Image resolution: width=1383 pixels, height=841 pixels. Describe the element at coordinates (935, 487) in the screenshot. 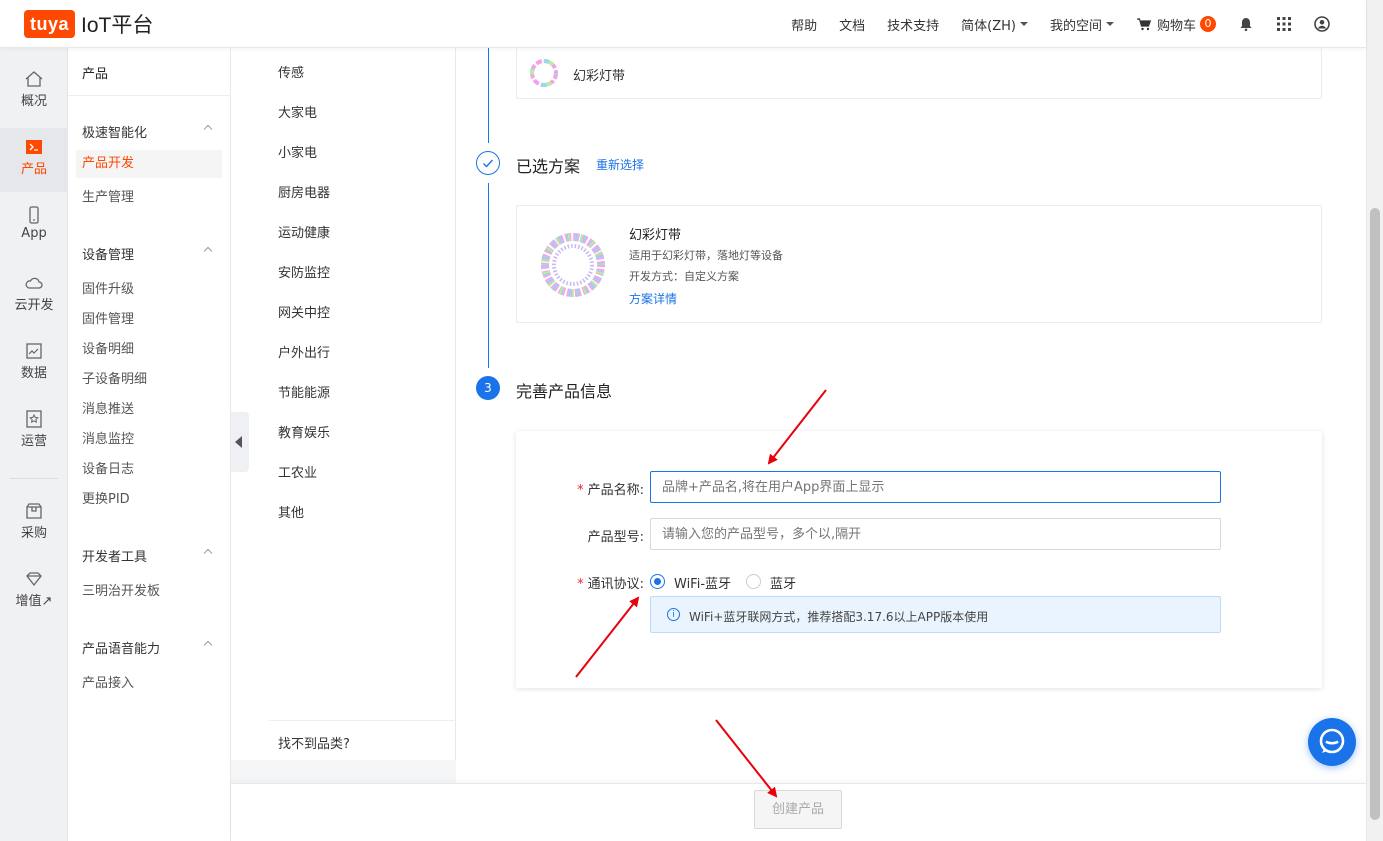

I see `product-name-input` at that location.